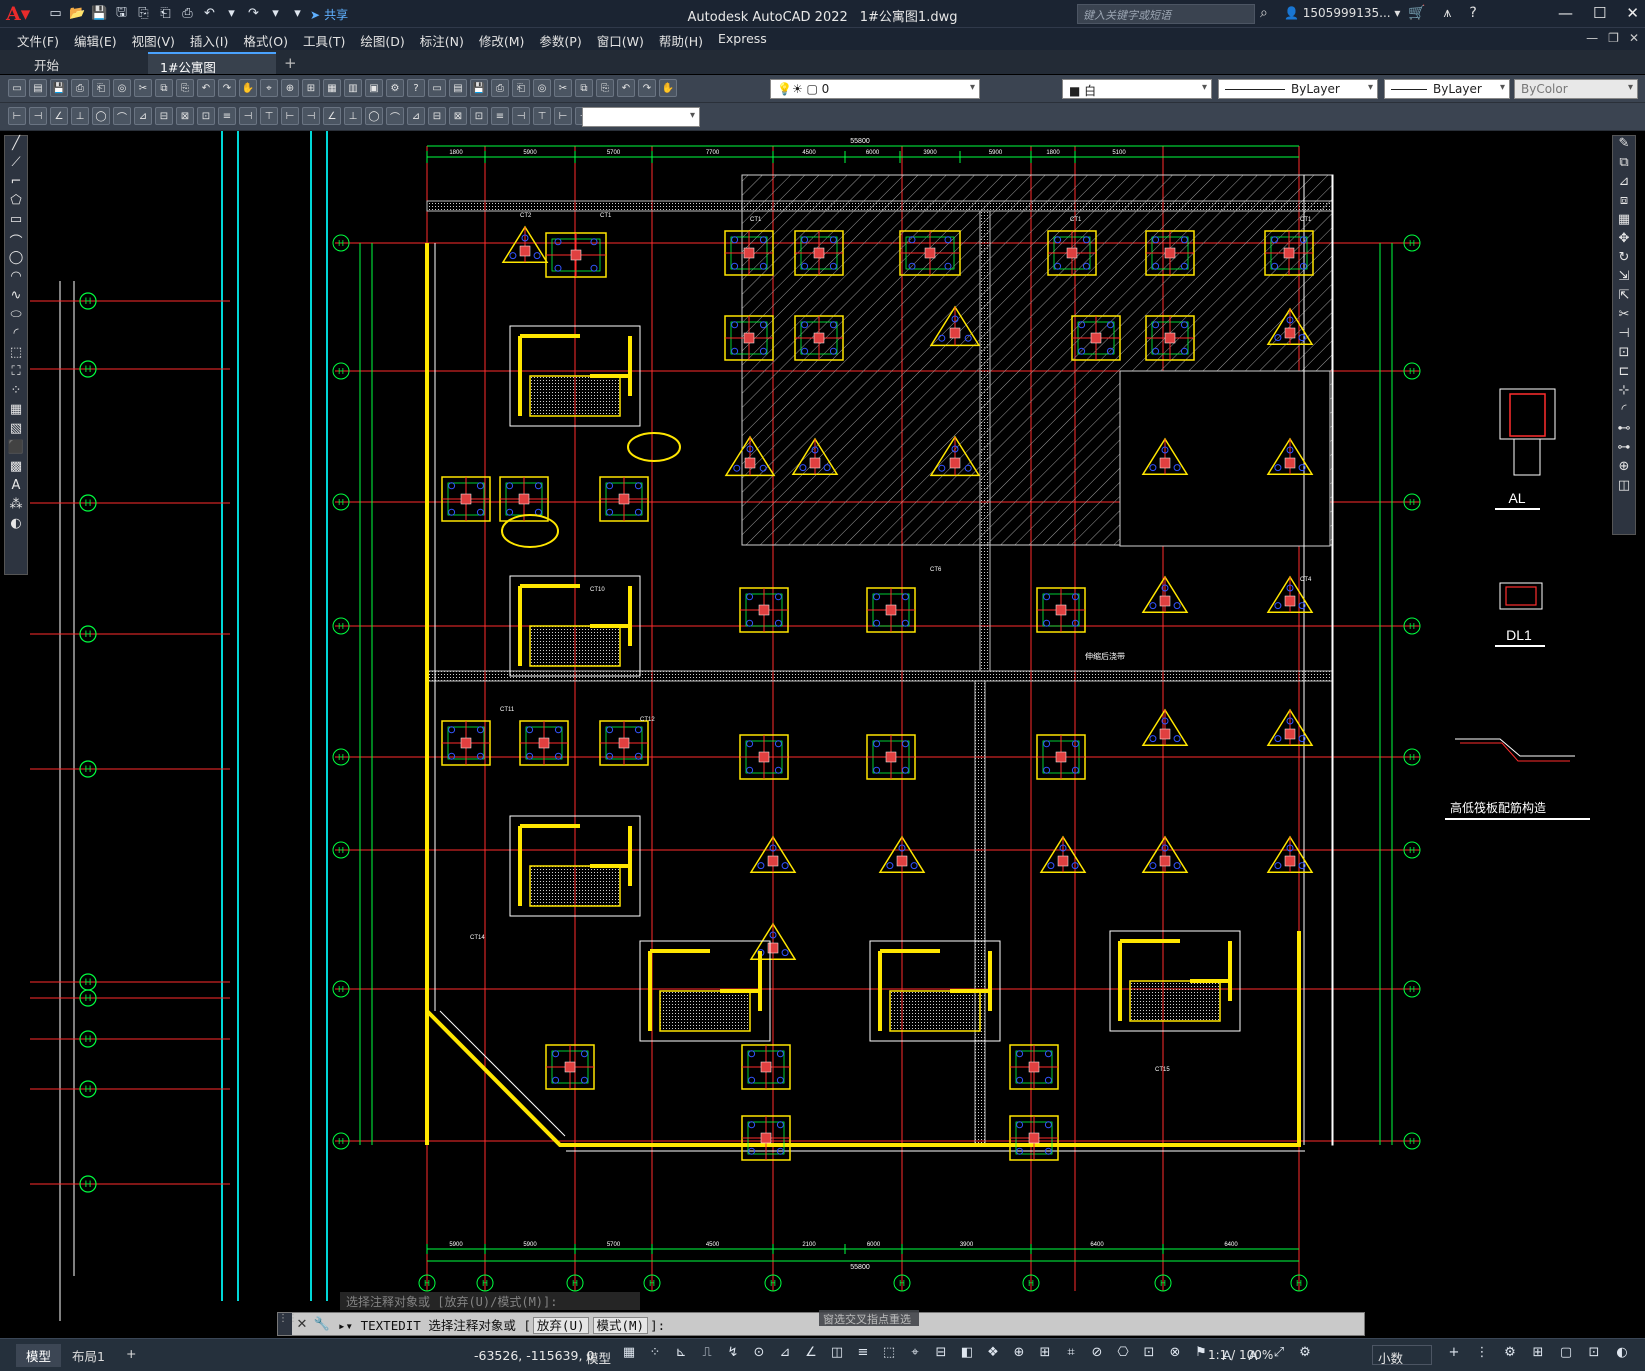  What do you see at coordinates (1592, 38) in the screenshot?
I see `doc-minimize-icon: —` at bounding box center [1592, 38].